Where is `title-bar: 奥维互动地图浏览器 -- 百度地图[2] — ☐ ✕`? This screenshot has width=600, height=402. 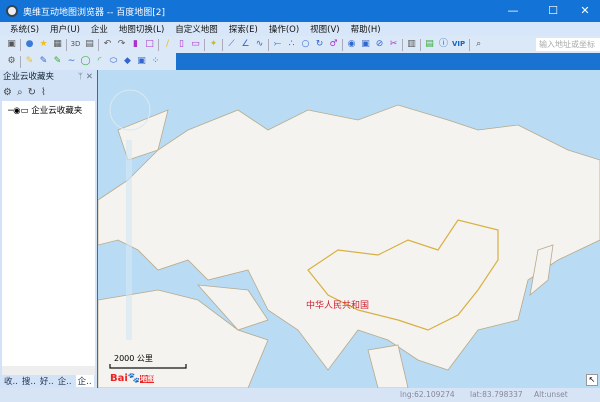 title-bar: 奥维互动地图浏览器 -- 百度地图[2] — ☐ ✕ is located at coordinates (300, 11).